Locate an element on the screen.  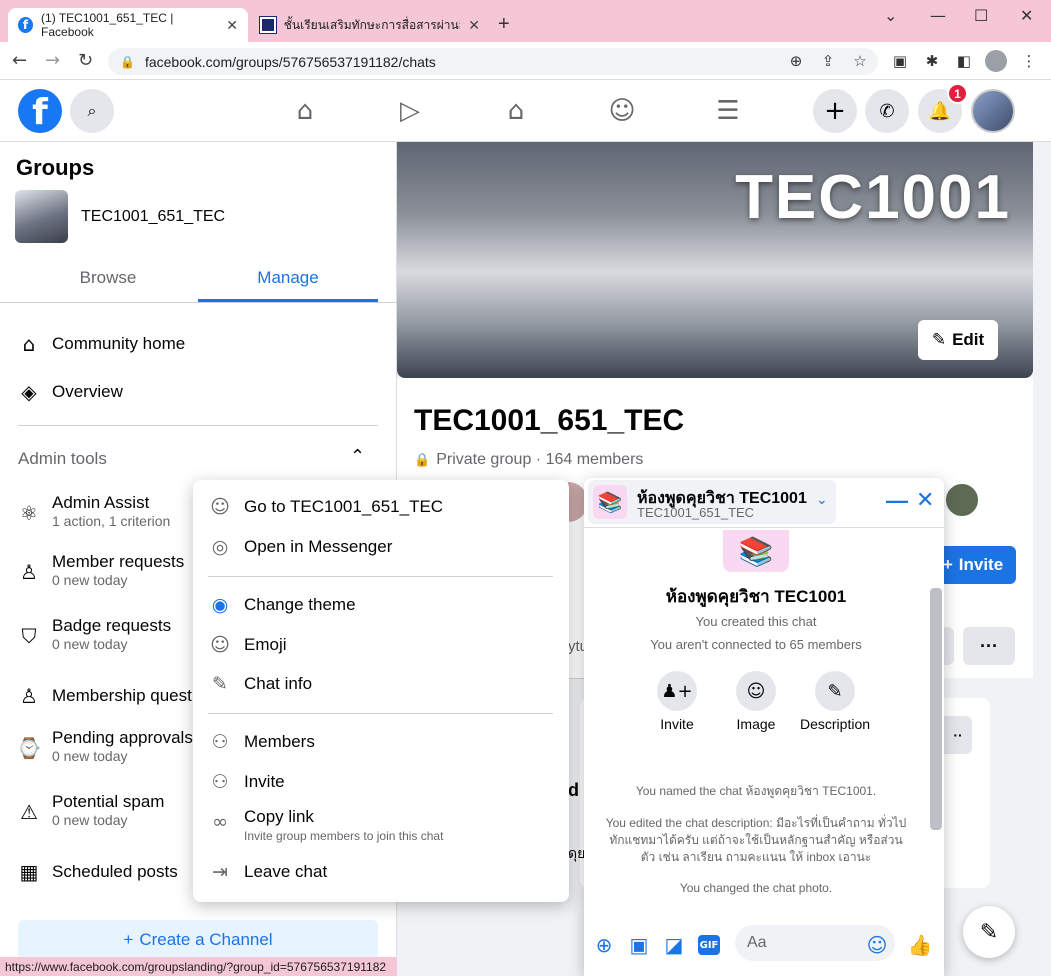
close-chat-icon: ✕ is located at coordinates (925, 500).